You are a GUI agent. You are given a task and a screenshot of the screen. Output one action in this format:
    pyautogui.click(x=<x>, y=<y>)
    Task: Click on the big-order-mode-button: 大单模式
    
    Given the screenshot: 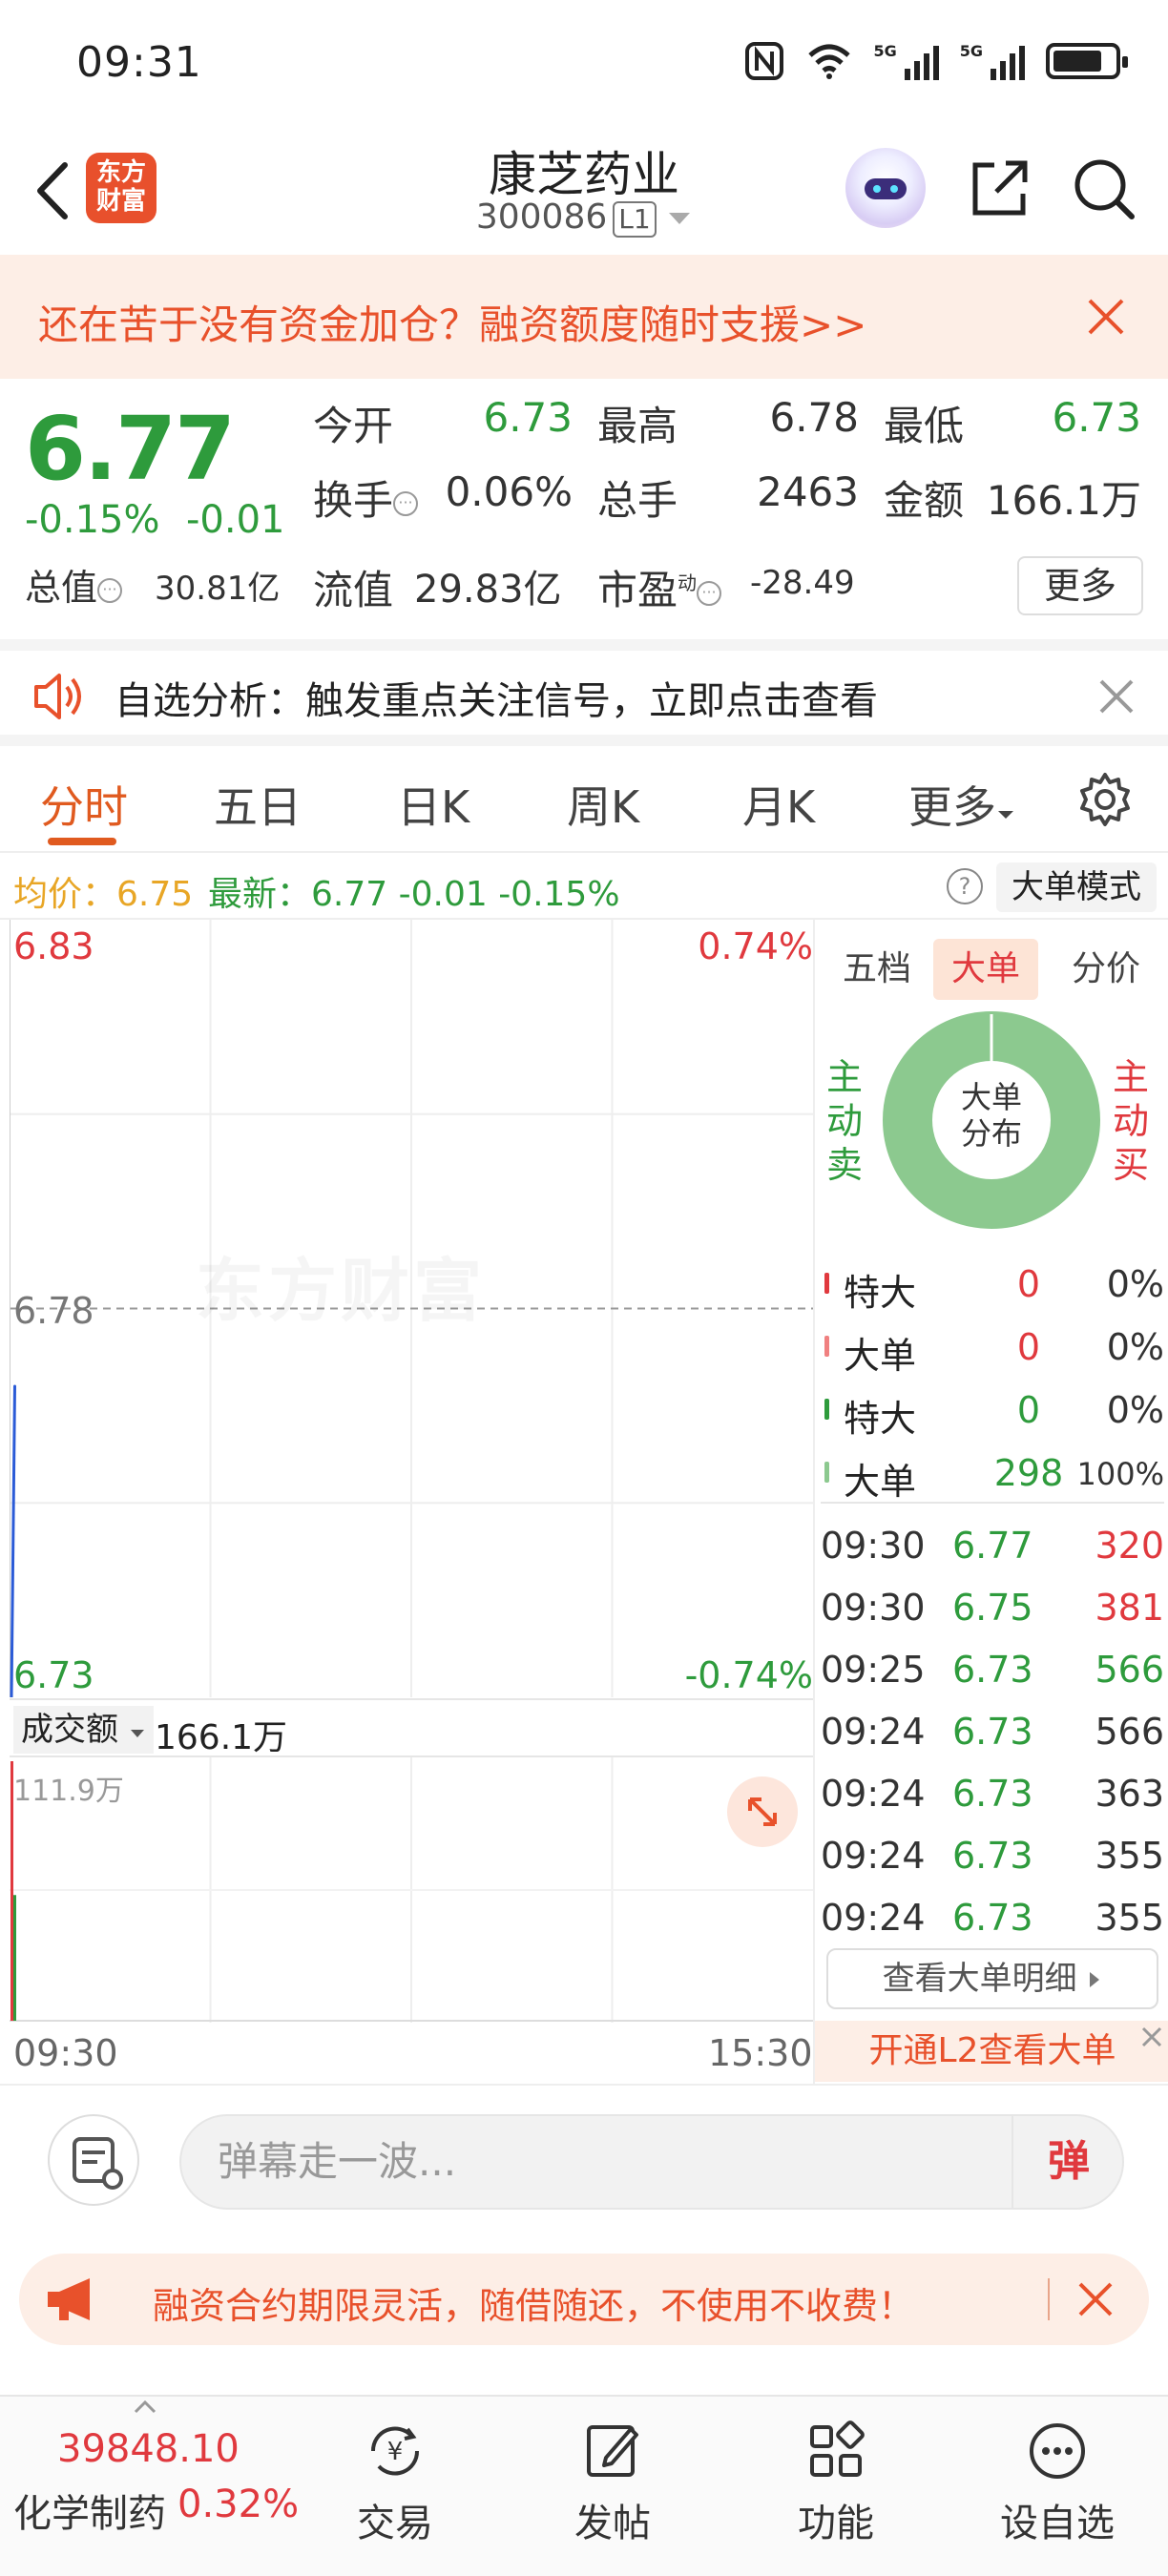 What is the action you would take?
    pyautogui.click(x=1076, y=887)
    